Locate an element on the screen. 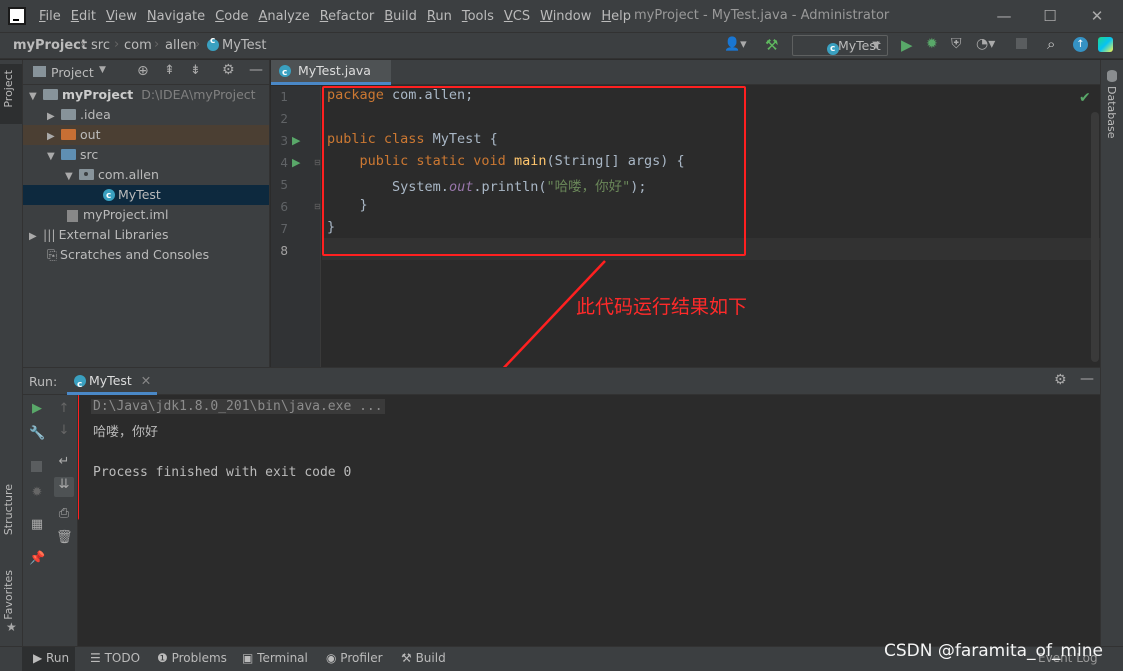 The image size is (1123, 671). bottom-tab-todo: ☰ TODO is located at coordinates (115, 658).